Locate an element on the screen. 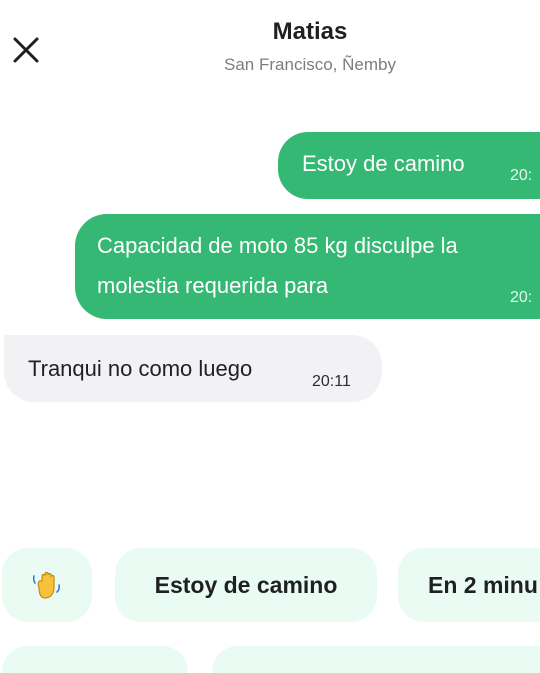  quick-reply-label: Estoy de camino is located at coordinates (246, 584).